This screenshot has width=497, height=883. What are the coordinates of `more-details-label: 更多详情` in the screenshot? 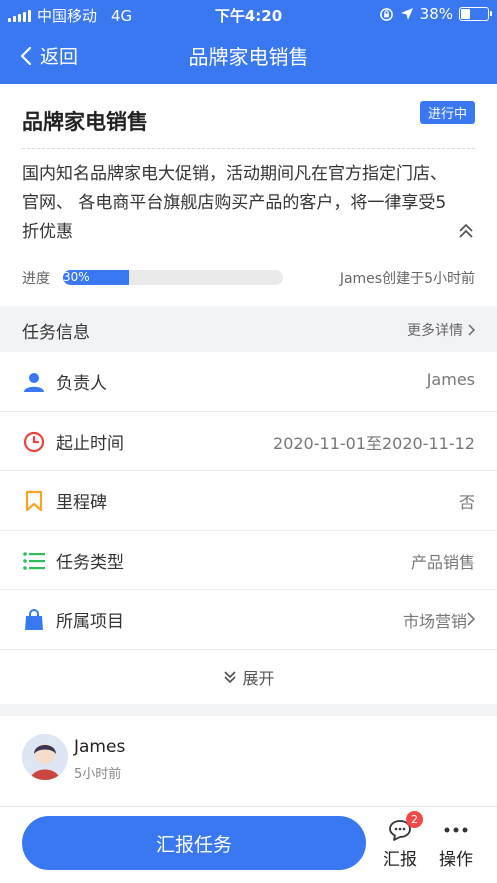 It's located at (435, 331).